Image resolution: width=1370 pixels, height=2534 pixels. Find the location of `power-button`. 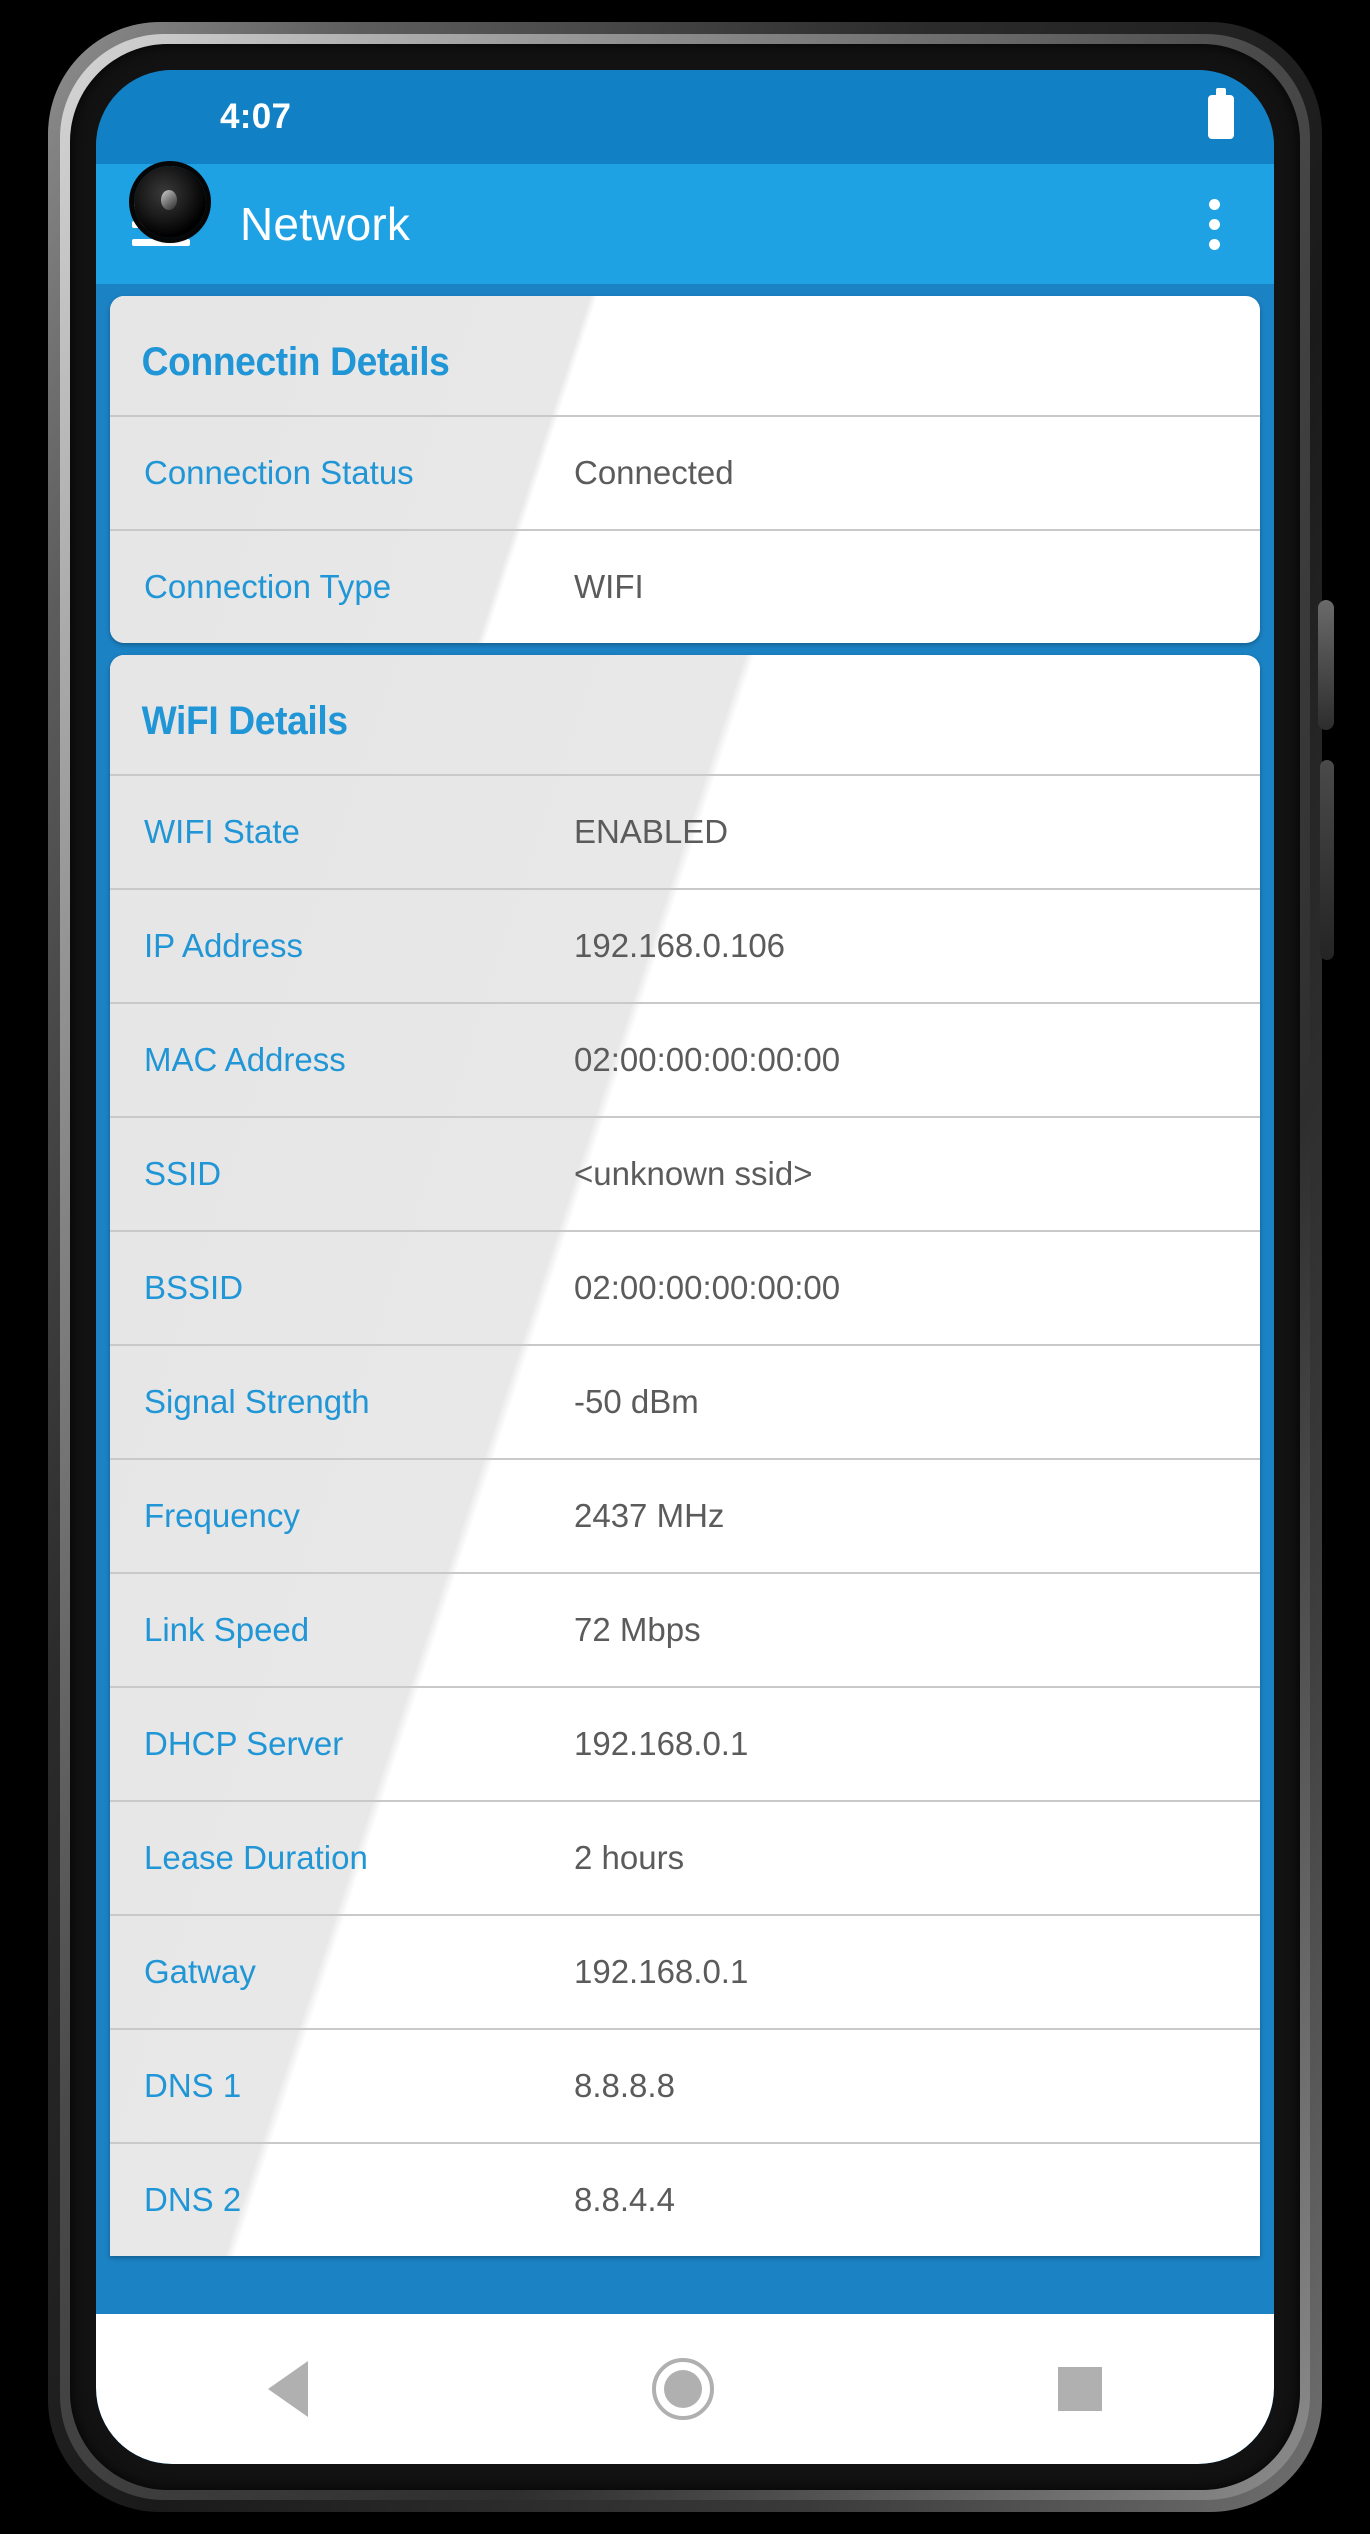

power-button is located at coordinates (1326, 665).